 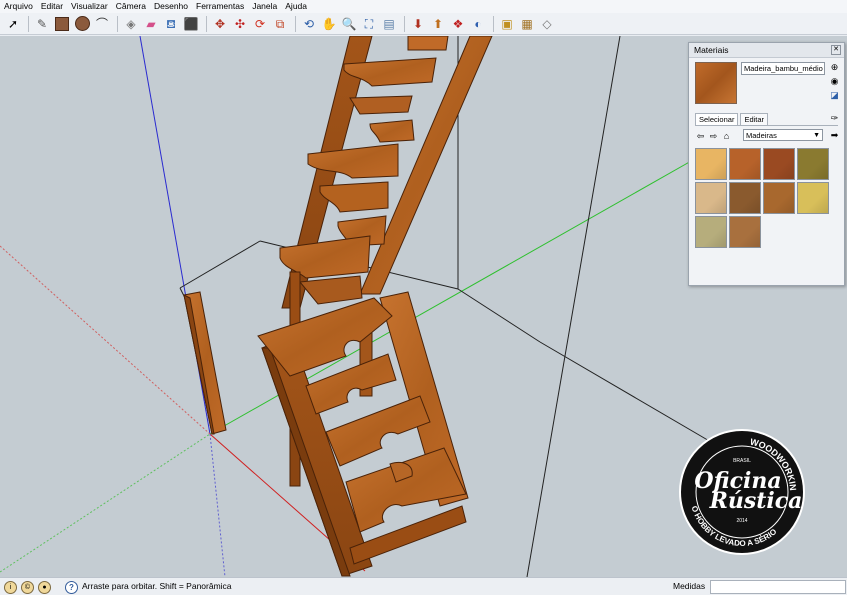 What do you see at coordinates (726, 136) in the screenshot?
I see `home-icon: ⌂` at bounding box center [726, 136].